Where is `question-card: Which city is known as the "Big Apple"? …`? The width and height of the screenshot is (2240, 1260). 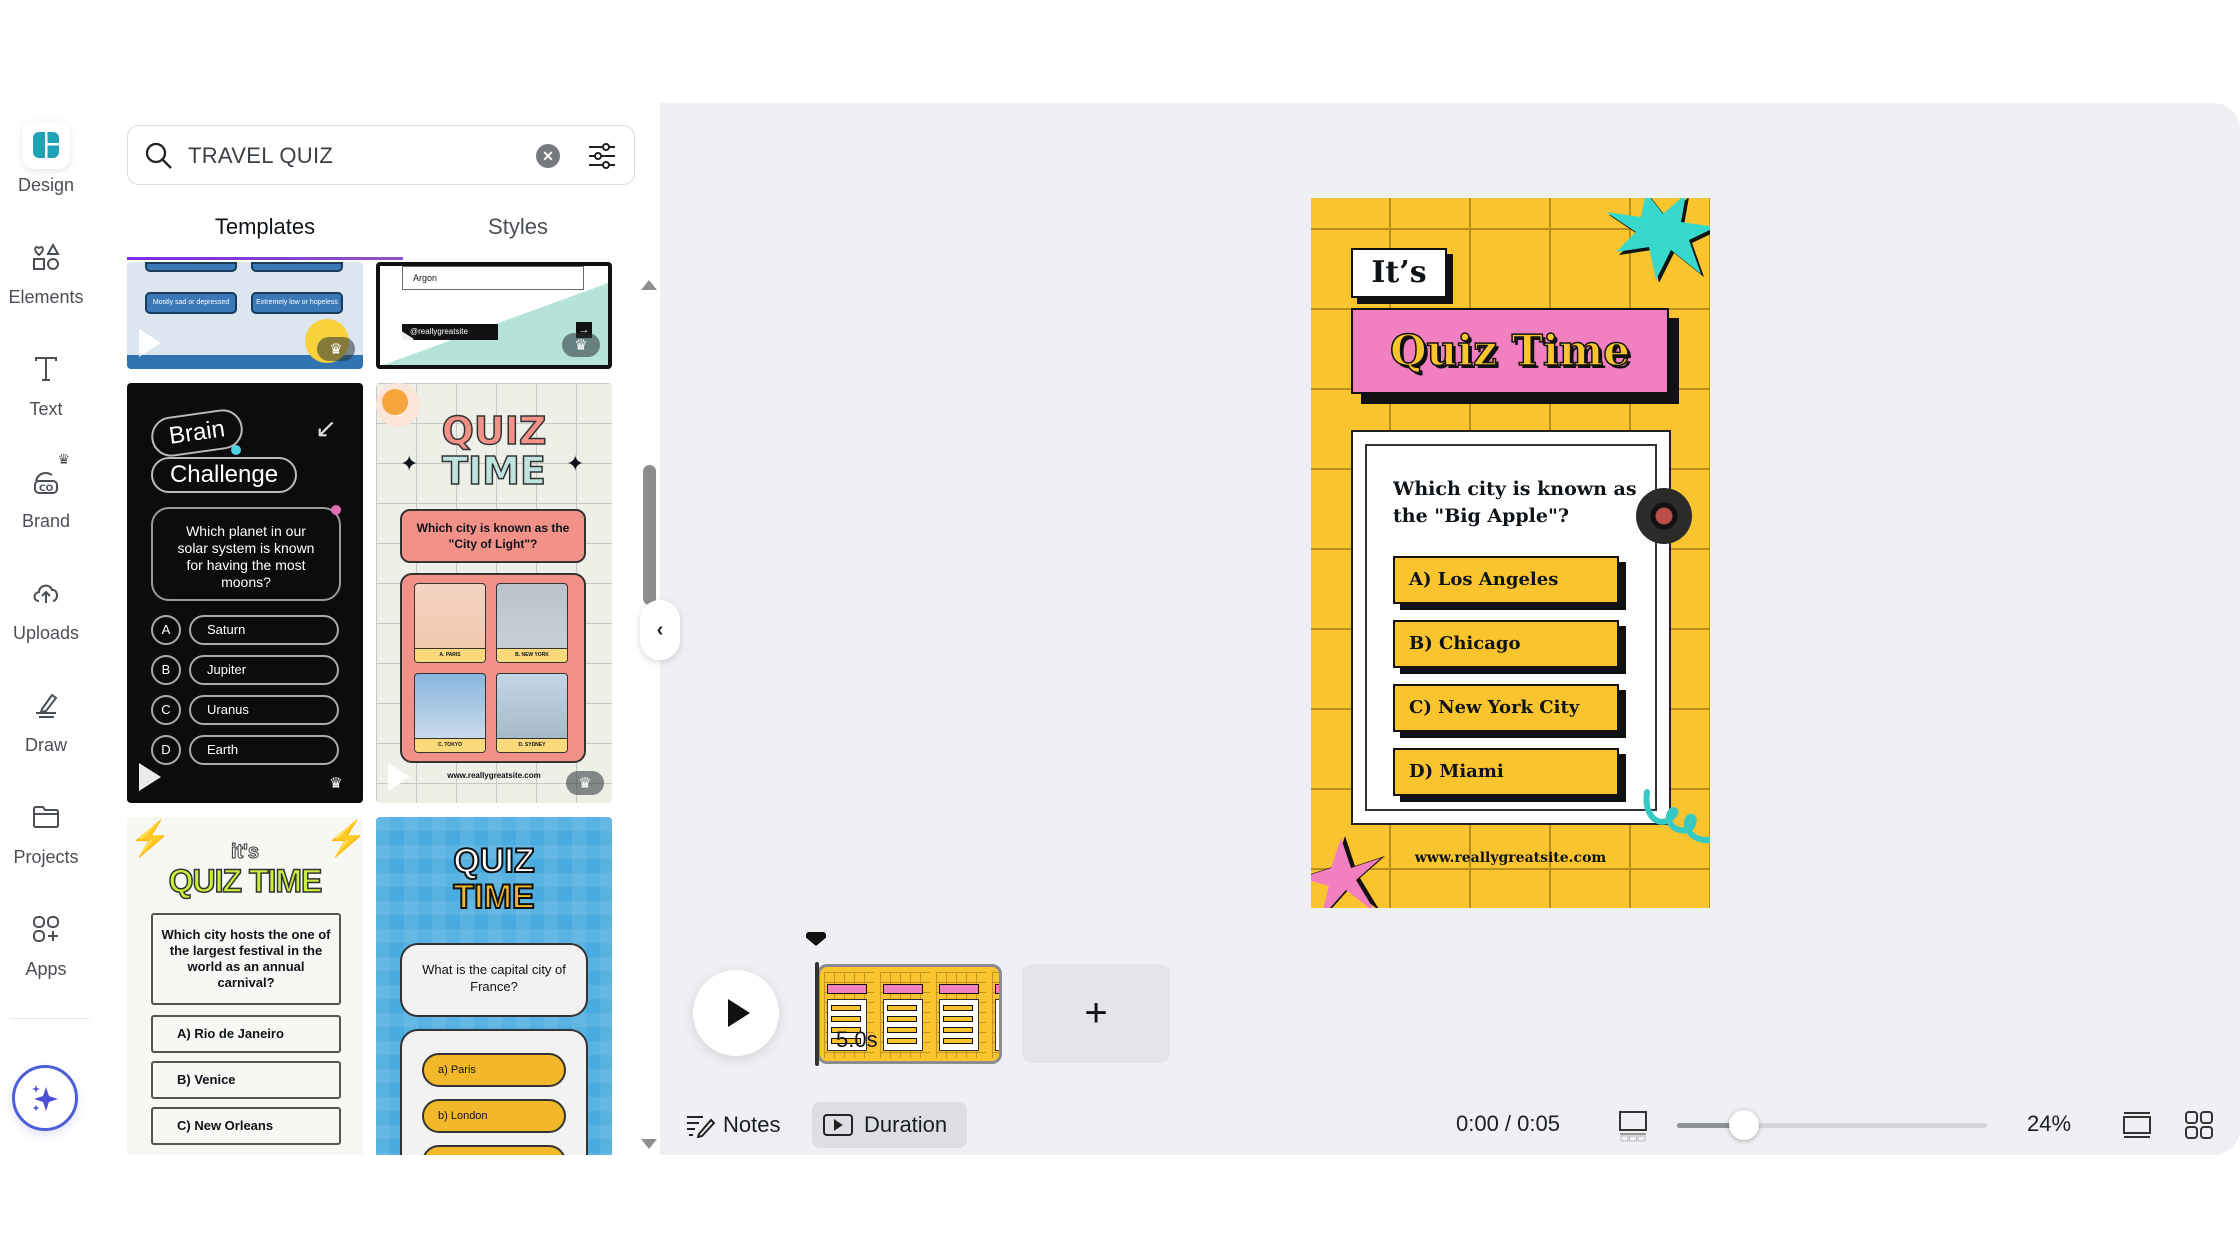
question-card: Which city is known as the "Big Apple"? … is located at coordinates (1511, 627).